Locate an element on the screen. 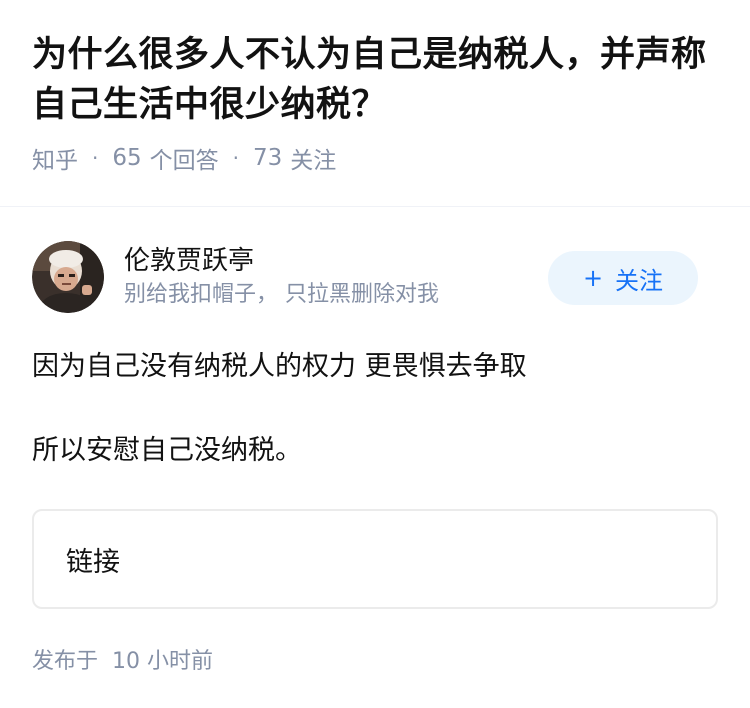  link-card-label: 链接 is located at coordinates (93, 562).